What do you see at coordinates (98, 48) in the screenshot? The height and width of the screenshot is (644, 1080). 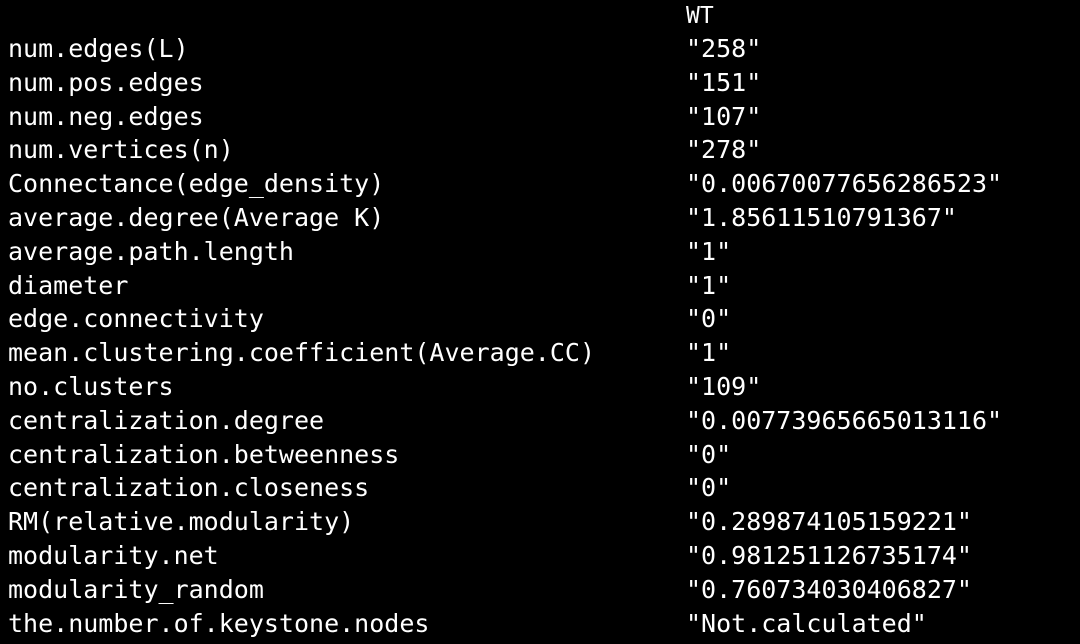 I see `row-name: num.edges(L)` at bounding box center [98, 48].